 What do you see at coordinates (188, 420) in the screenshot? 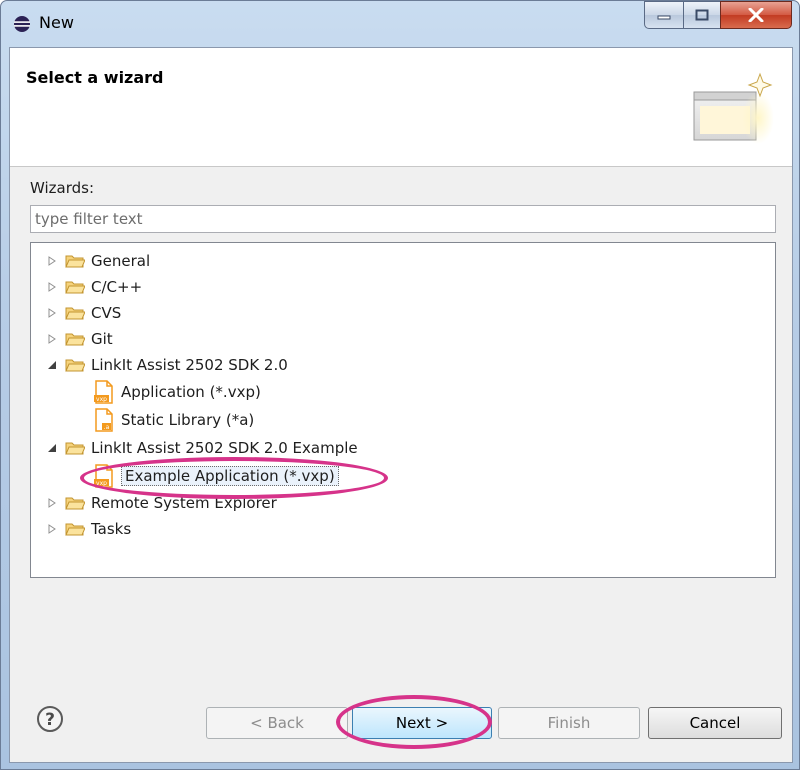
I see `tree-item-label: Static Library (*a)` at bounding box center [188, 420].